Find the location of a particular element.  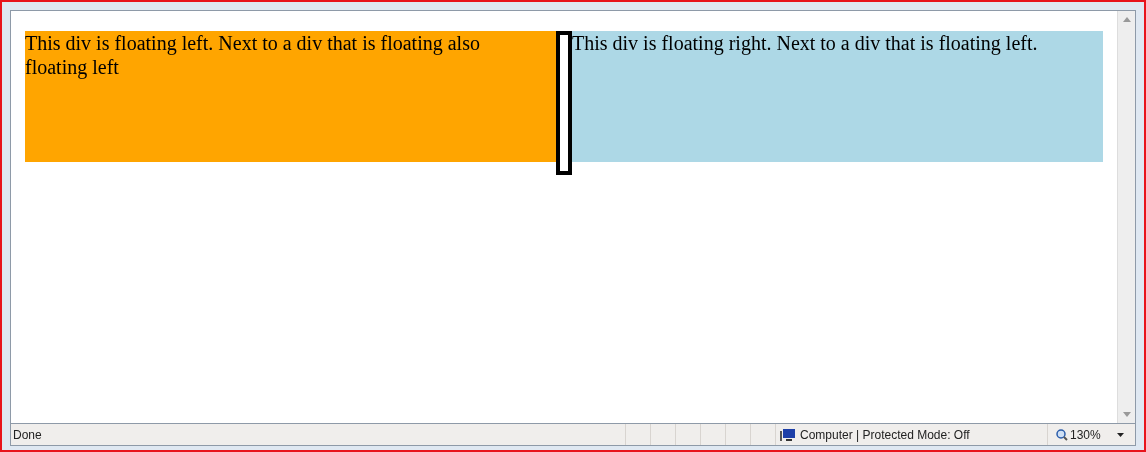

right-floating-div: This div is floating right. Next to a div that is floating left. is located at coordinates (837, 96).